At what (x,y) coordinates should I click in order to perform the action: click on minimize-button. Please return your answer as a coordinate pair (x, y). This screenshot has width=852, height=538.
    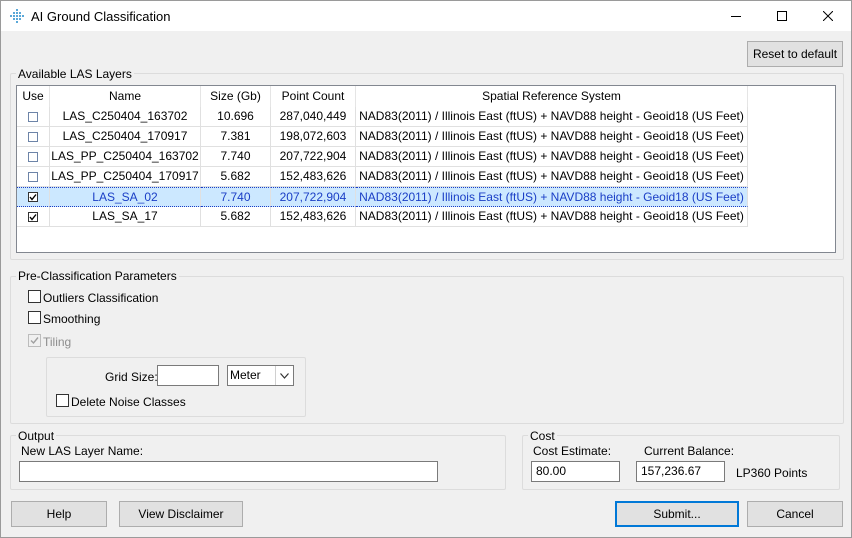
    Looking at the image, I should click on (736, 16).